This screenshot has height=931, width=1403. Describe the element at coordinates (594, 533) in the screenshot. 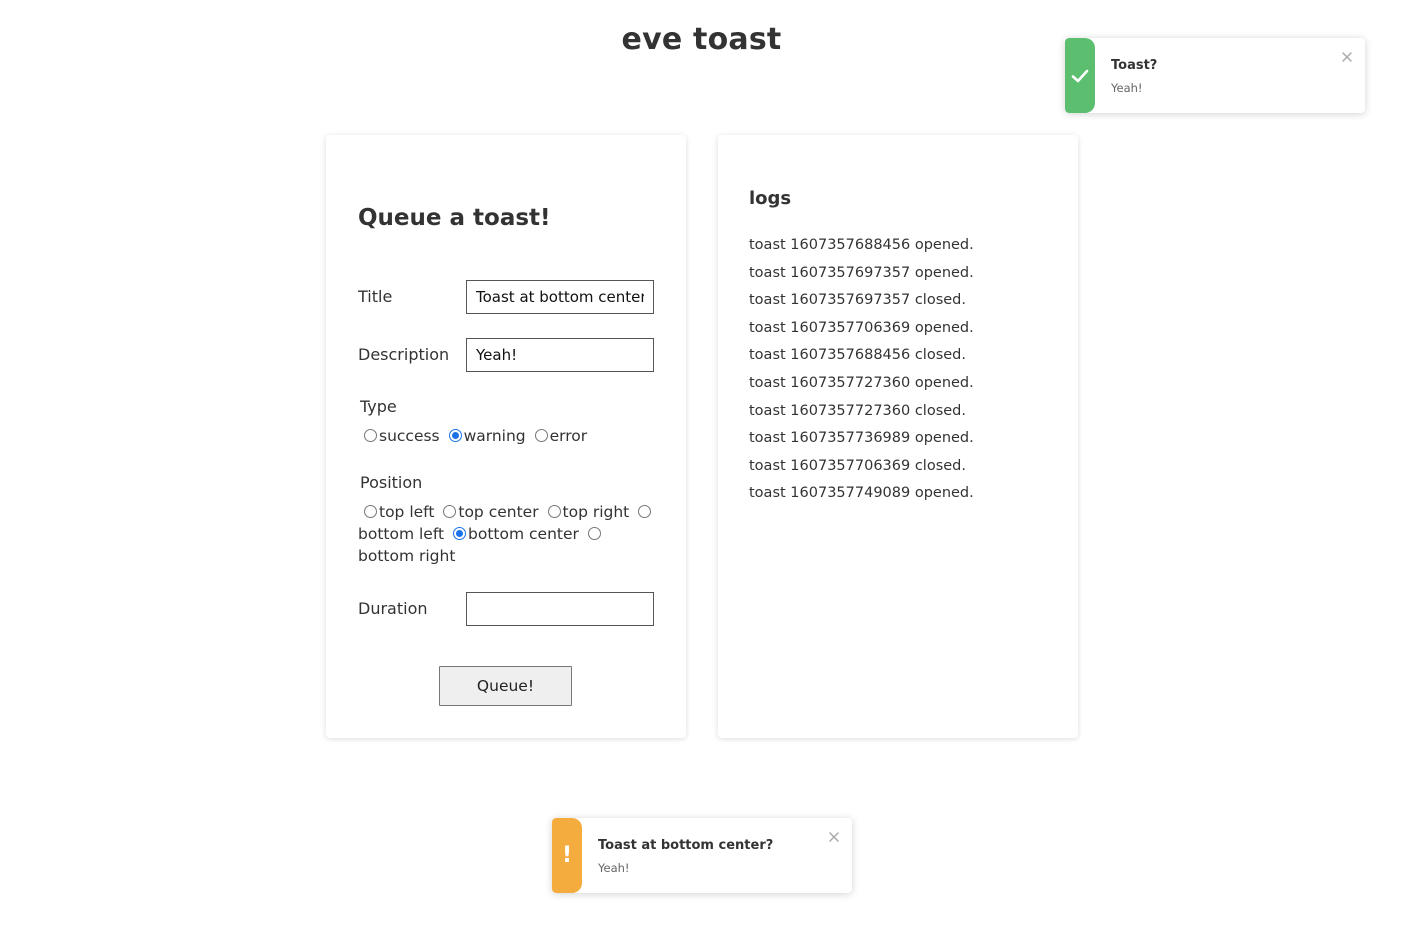

I see `position-radio-bottom-right` at that location.